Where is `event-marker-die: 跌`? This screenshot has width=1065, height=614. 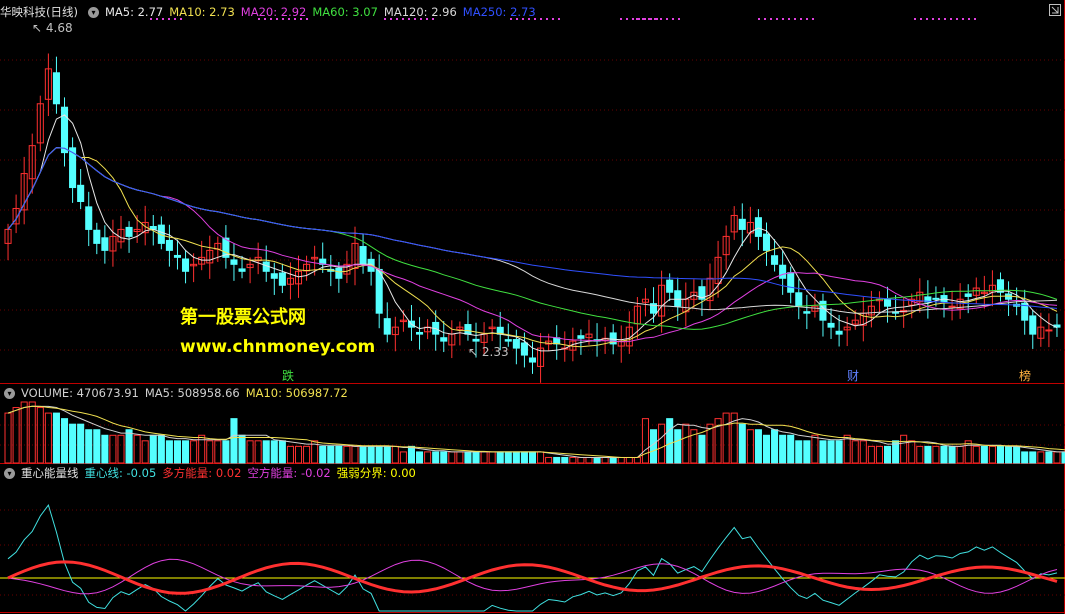
event-marker-die: 跌 is located at coordinates (288, 376).